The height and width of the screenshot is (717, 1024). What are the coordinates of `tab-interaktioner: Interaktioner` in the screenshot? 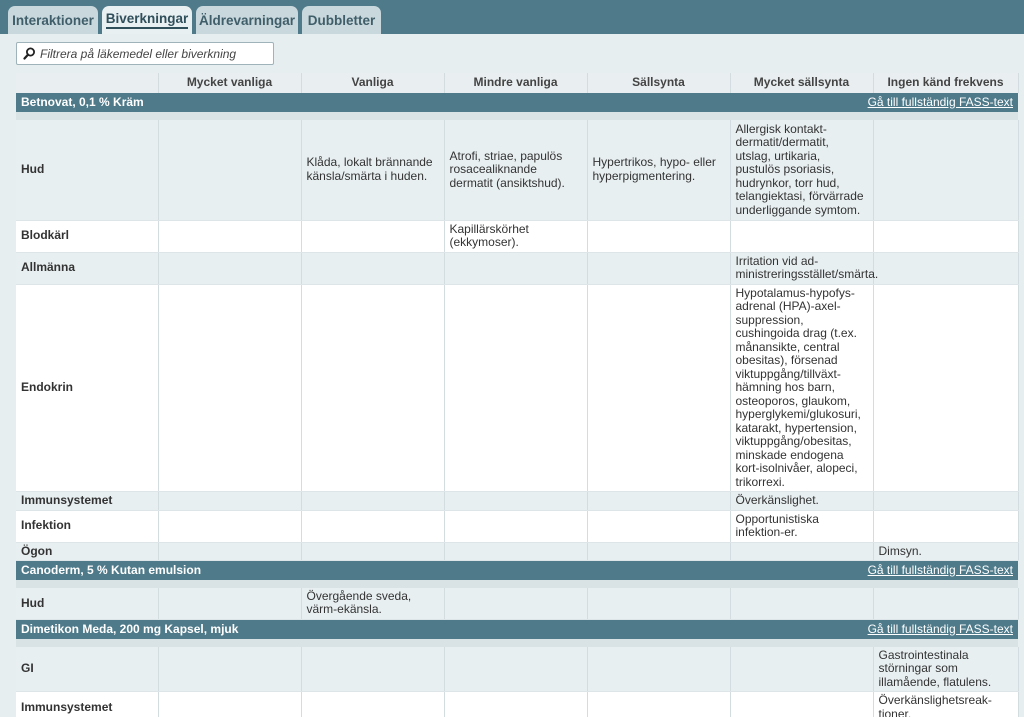 It's located at (53, 20).